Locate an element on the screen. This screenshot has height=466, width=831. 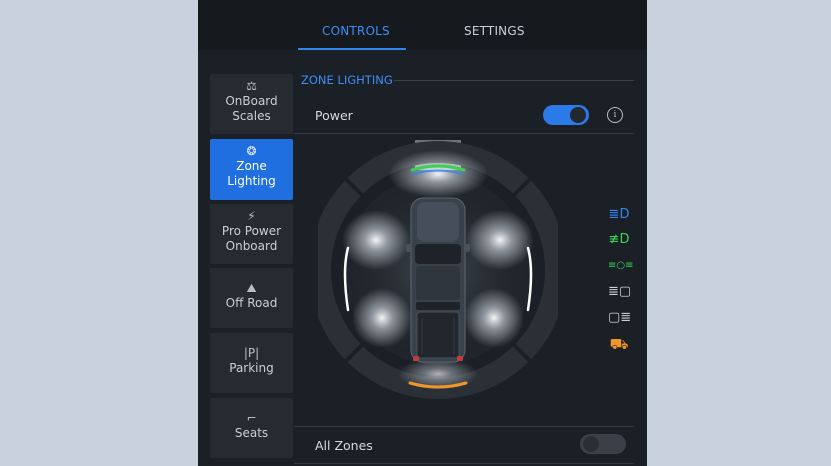
sidebar-item-zone-lighting: ❂ Zone Lighting is located at coordinates (251, 169).